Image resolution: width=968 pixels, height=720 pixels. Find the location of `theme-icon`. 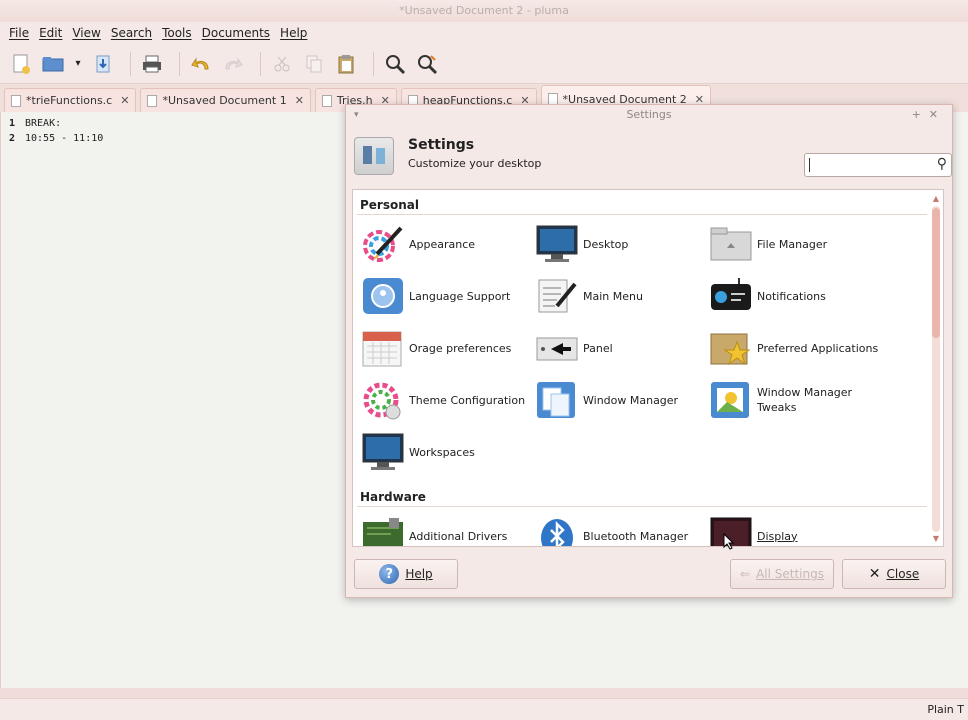

theme-icon is located at coordinates (383, 400).